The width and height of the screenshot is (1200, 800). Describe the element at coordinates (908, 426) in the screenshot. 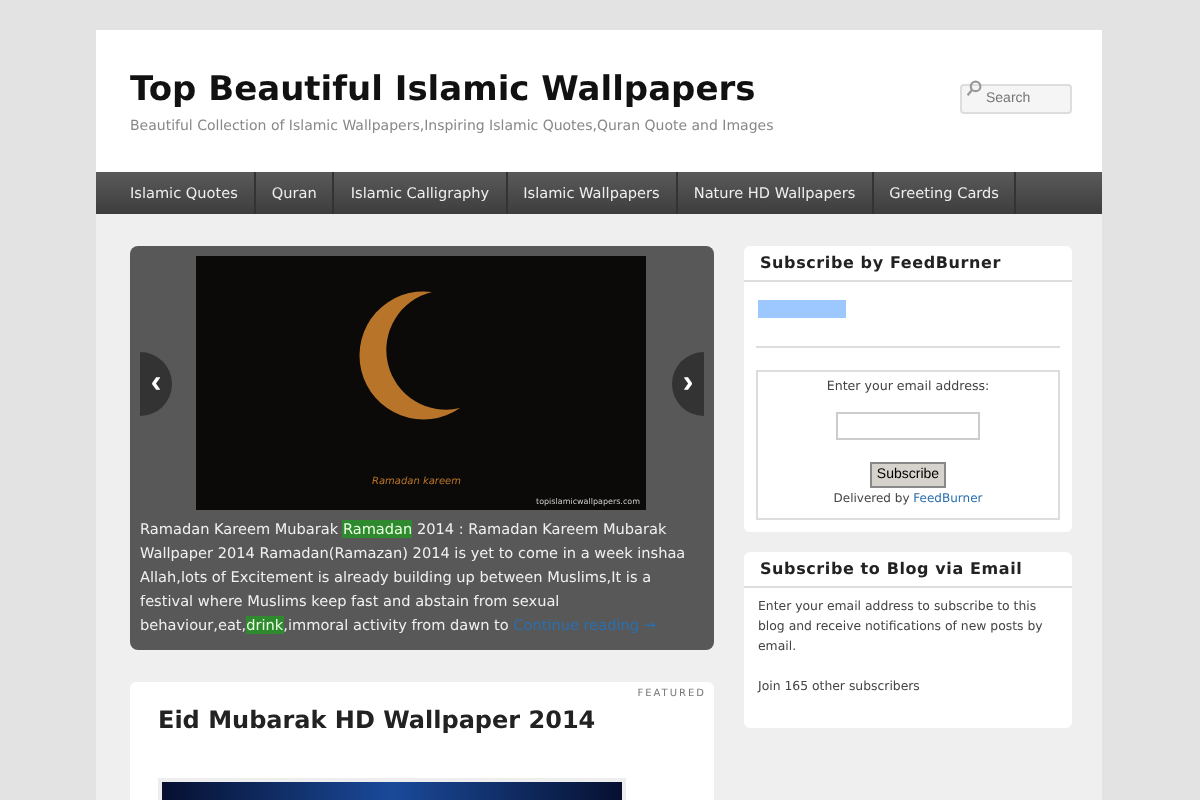

I see `email-field` at that location.